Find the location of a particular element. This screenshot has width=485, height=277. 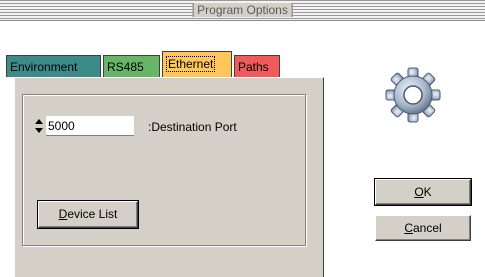

window-title: Program Options is located at coordinates (242, 10).